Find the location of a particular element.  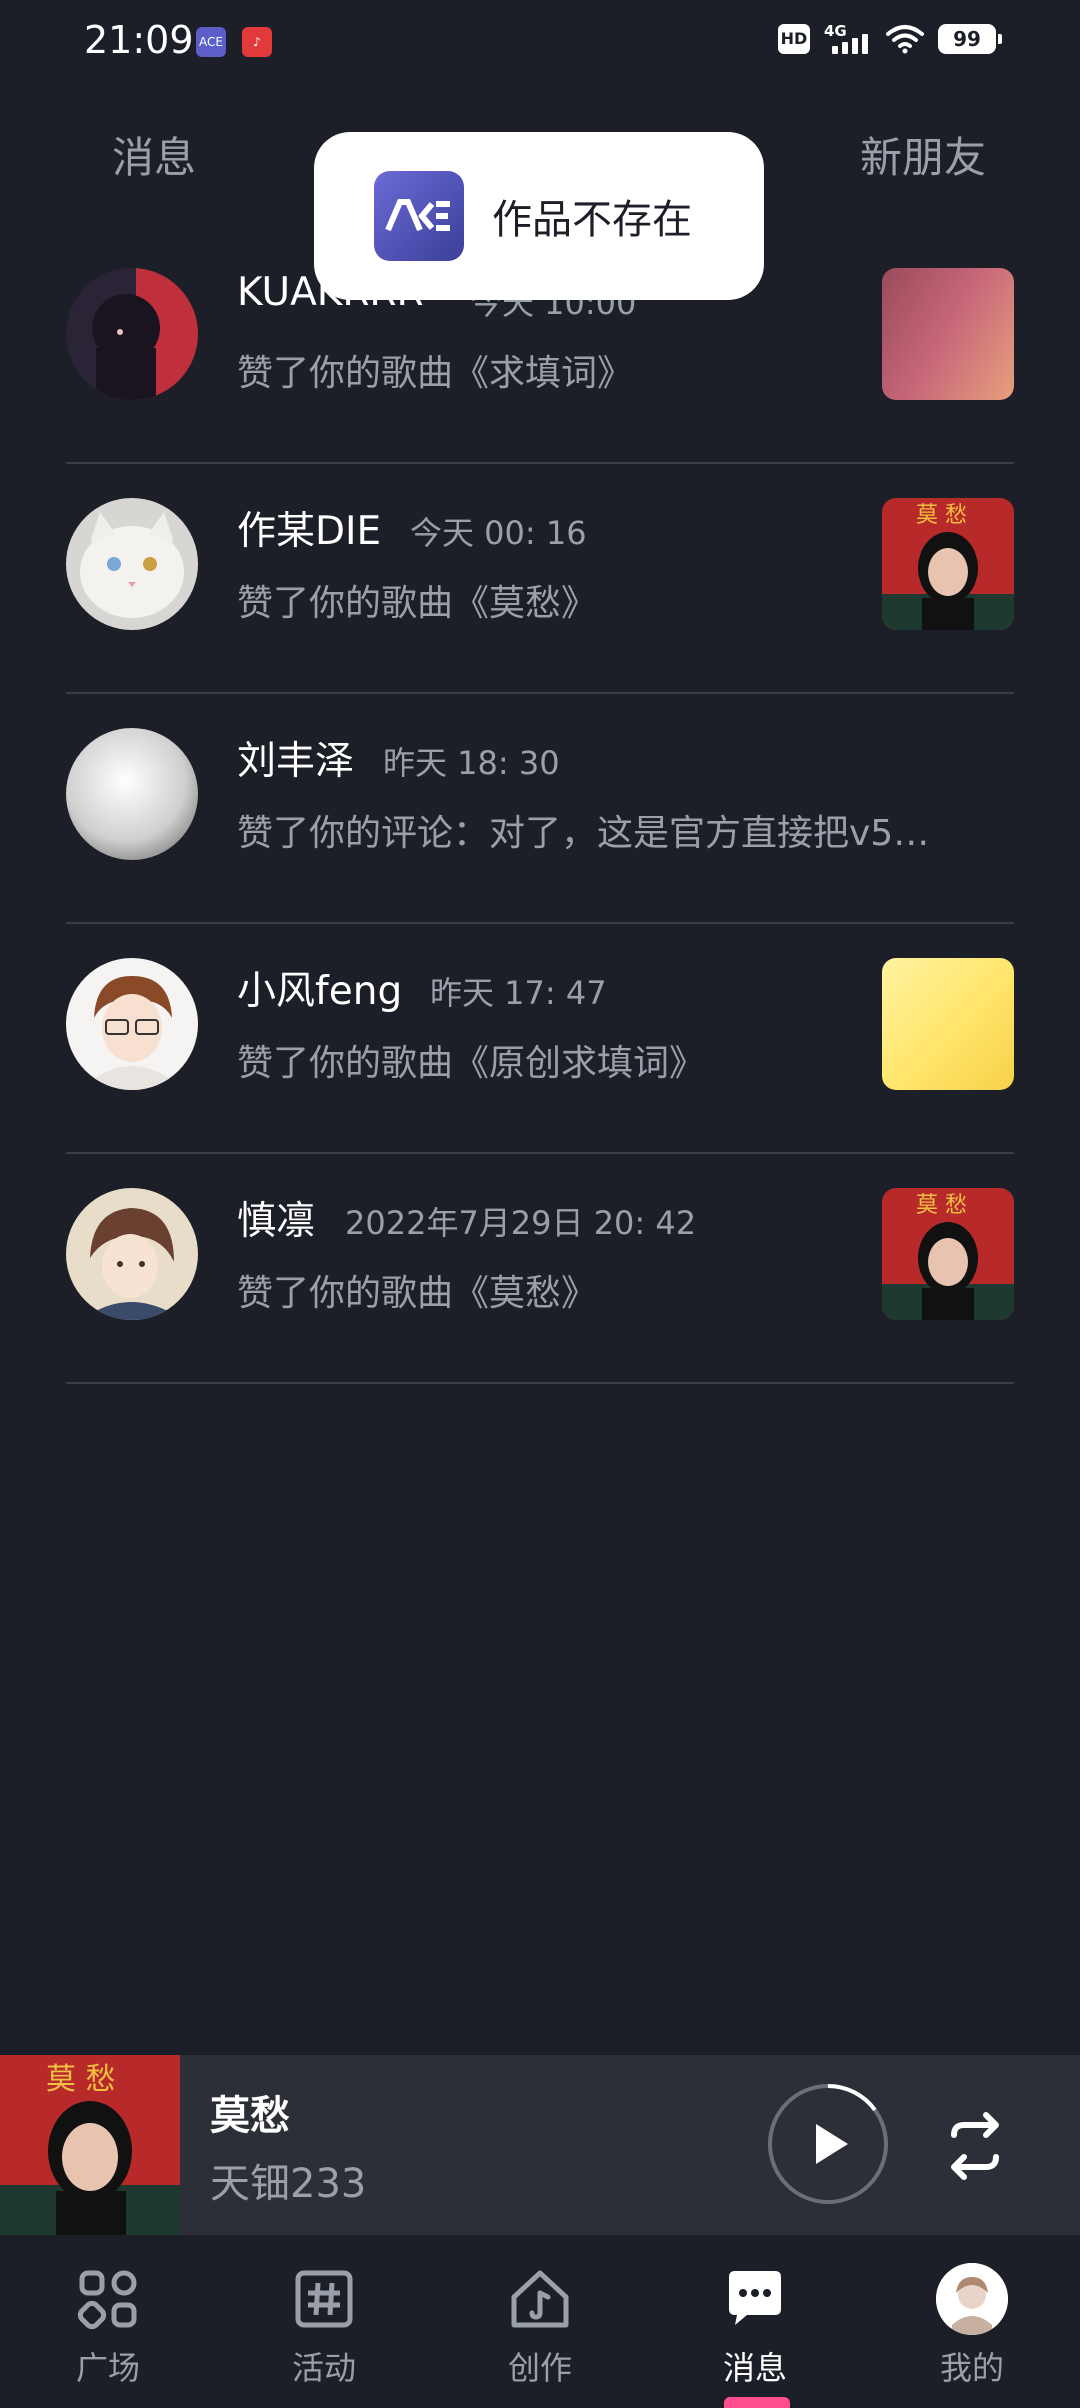

nav-label: 我的 is located at coordinates (971, 2368).